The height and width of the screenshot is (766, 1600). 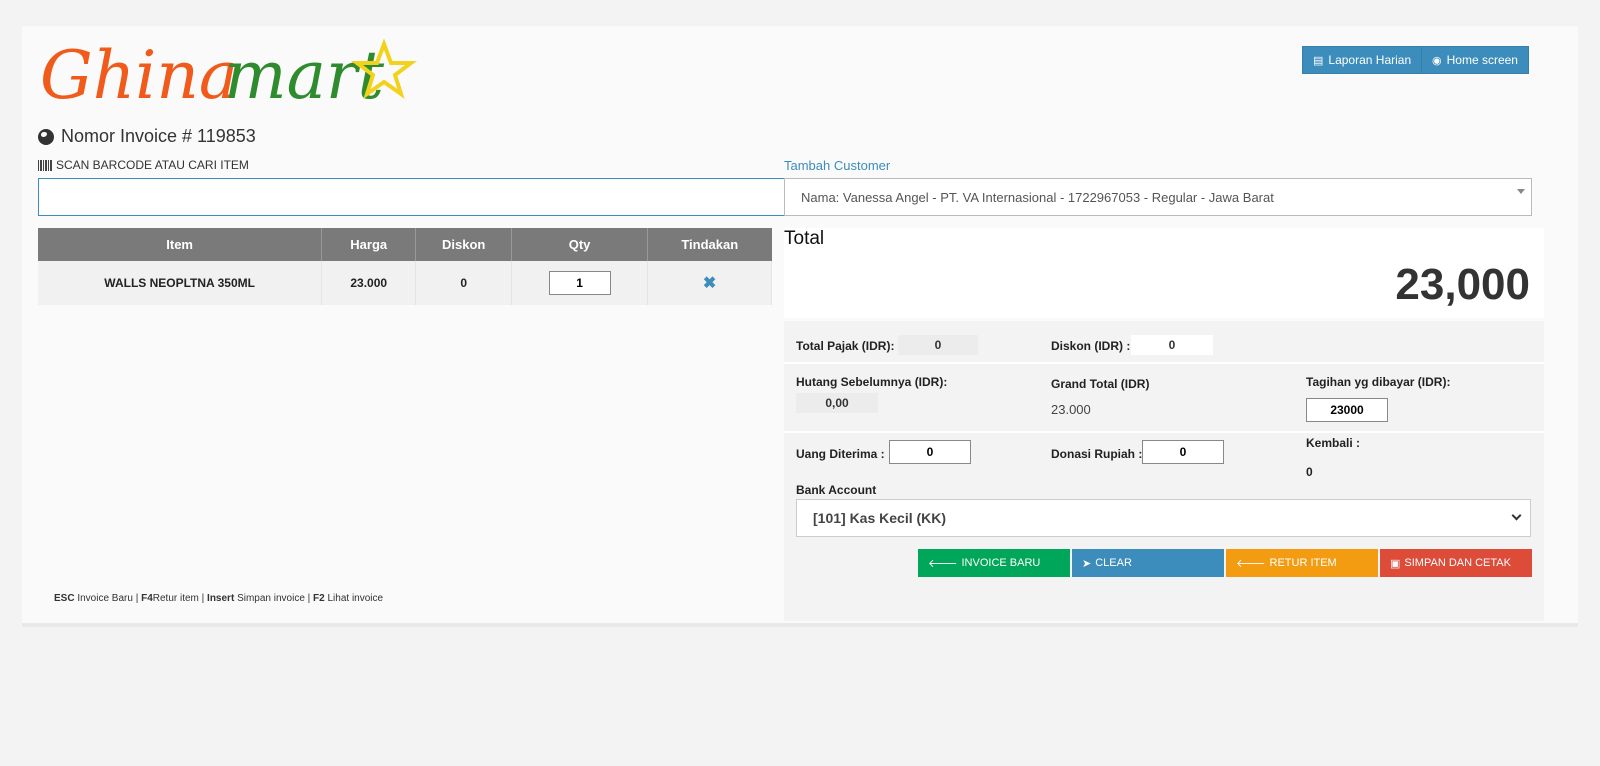 I want to click on paper-plane-icon: ➤, so click(x=1087, y=563).